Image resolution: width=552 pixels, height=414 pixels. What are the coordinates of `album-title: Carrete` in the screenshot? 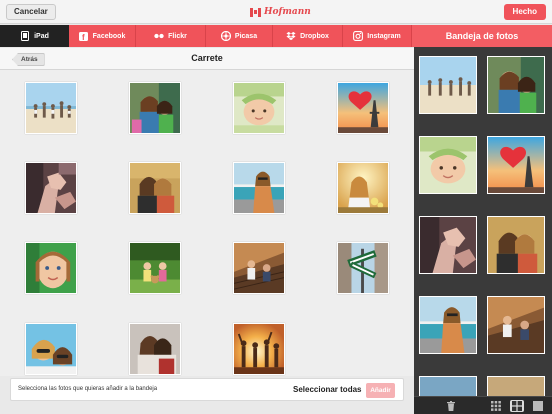 It's located at (207, 58).